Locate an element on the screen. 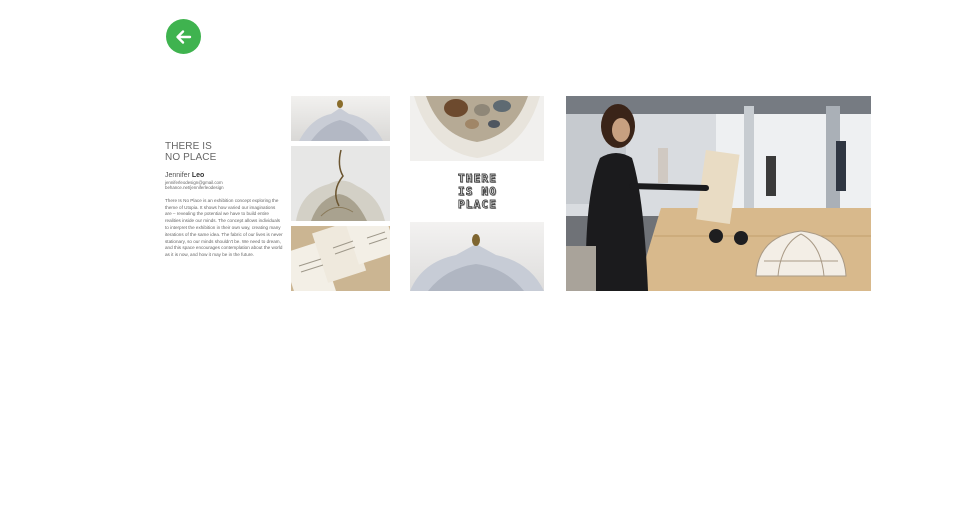  typography-line: THERE is located at coordinates (477, 178).